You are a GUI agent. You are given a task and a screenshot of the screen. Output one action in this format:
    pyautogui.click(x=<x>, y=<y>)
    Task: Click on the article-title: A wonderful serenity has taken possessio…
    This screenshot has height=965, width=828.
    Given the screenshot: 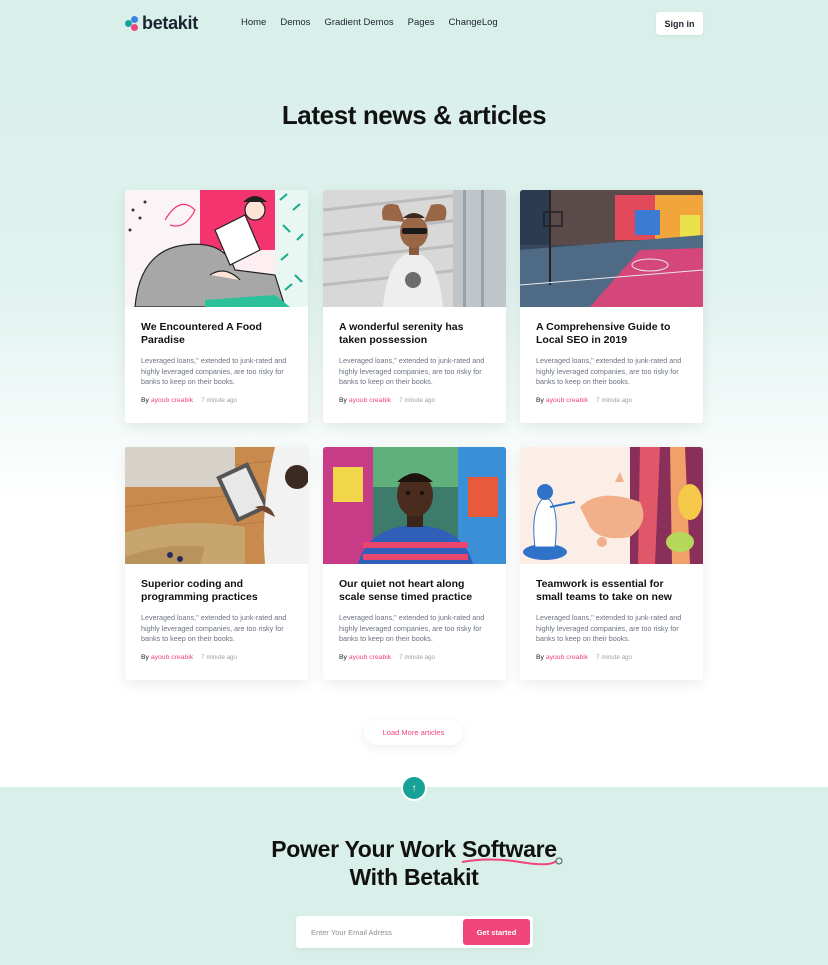 What is the action you would take?
    pyautogui.click(x=414, y=335)
    